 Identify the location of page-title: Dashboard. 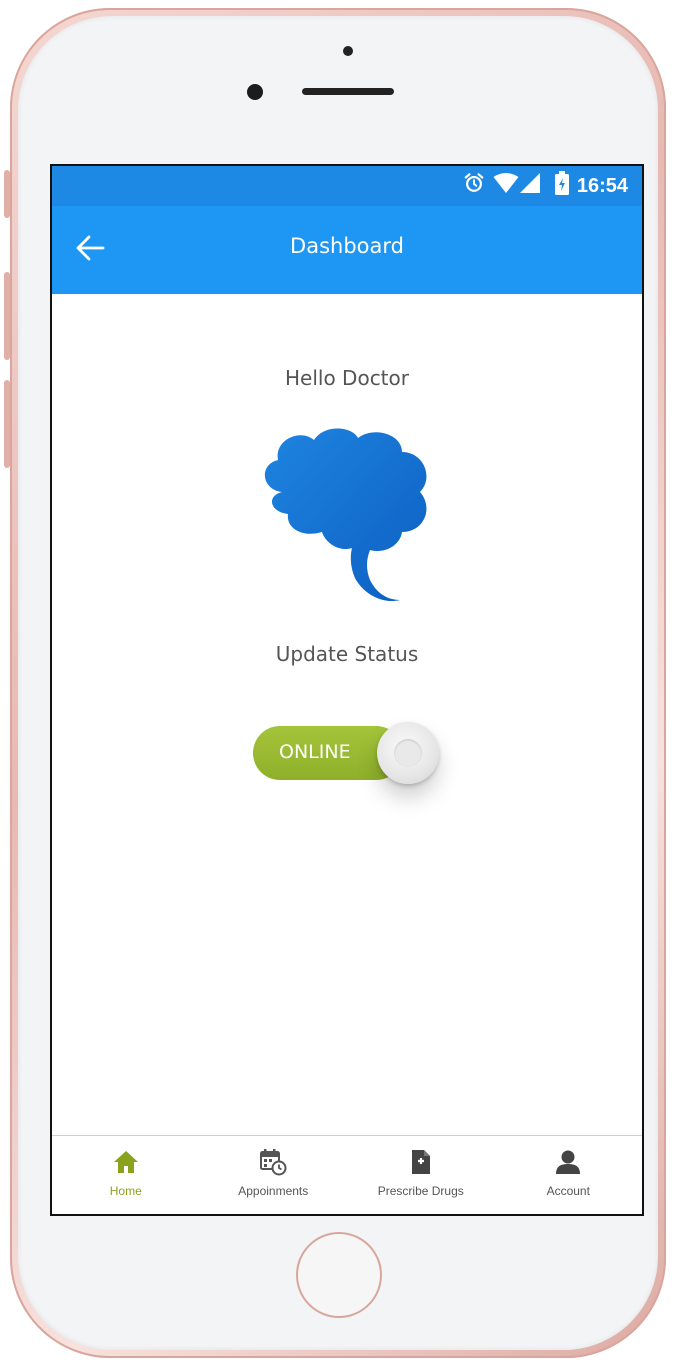
(347, 246).